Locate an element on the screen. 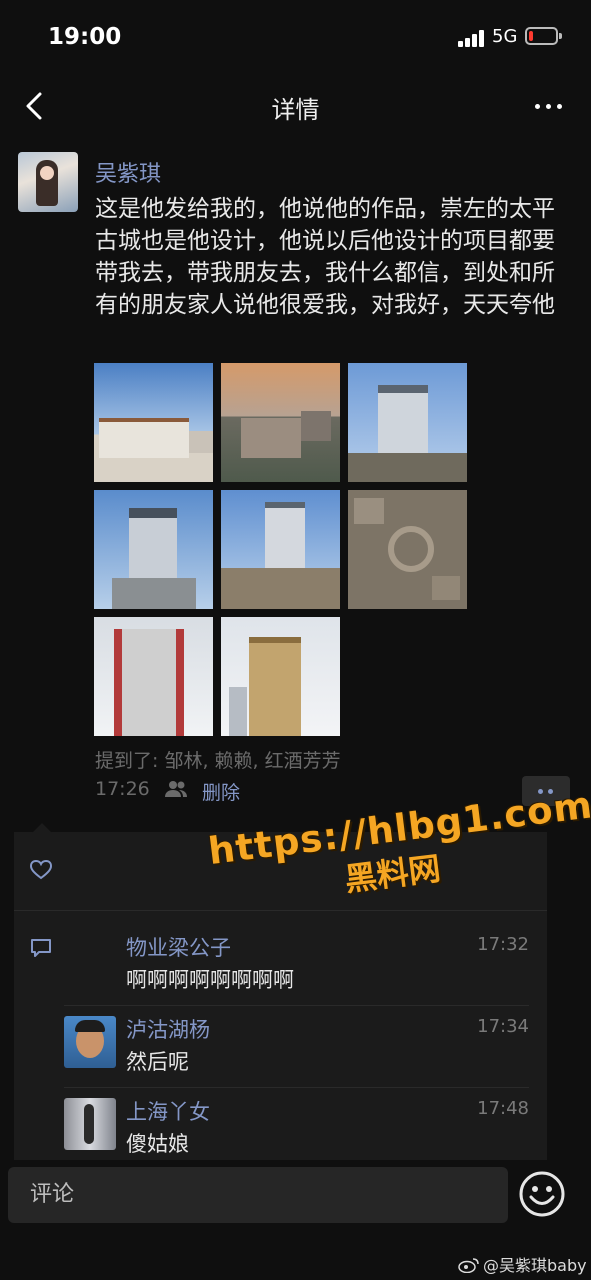 The width and height of the screenshot is (591, 1280). post-time: 17:26 is located at coordinates (122, 789).